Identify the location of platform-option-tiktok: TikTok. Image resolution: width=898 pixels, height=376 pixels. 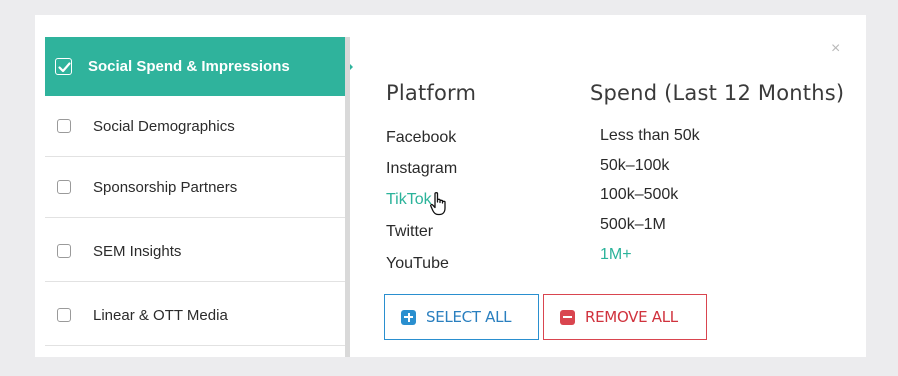
(409, 200).